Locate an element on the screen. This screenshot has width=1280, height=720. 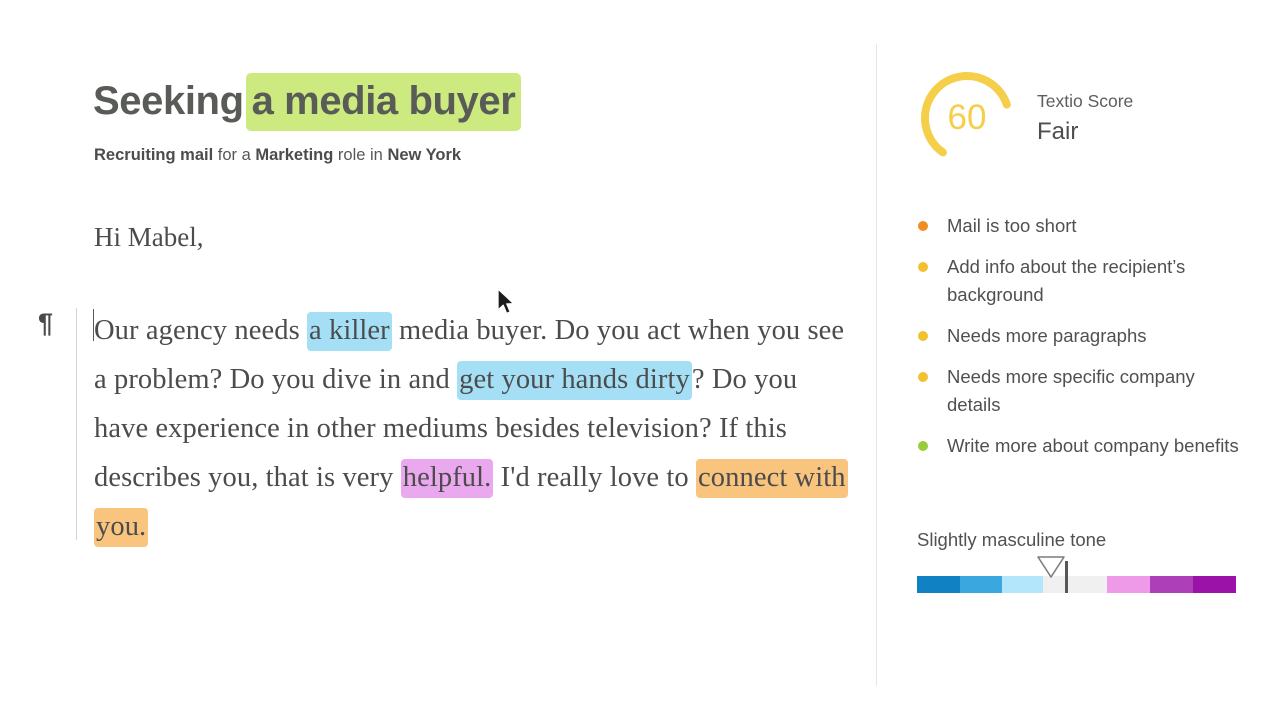
suggestion-item: Write more about company benefits is located at coordinates (1082, 446).